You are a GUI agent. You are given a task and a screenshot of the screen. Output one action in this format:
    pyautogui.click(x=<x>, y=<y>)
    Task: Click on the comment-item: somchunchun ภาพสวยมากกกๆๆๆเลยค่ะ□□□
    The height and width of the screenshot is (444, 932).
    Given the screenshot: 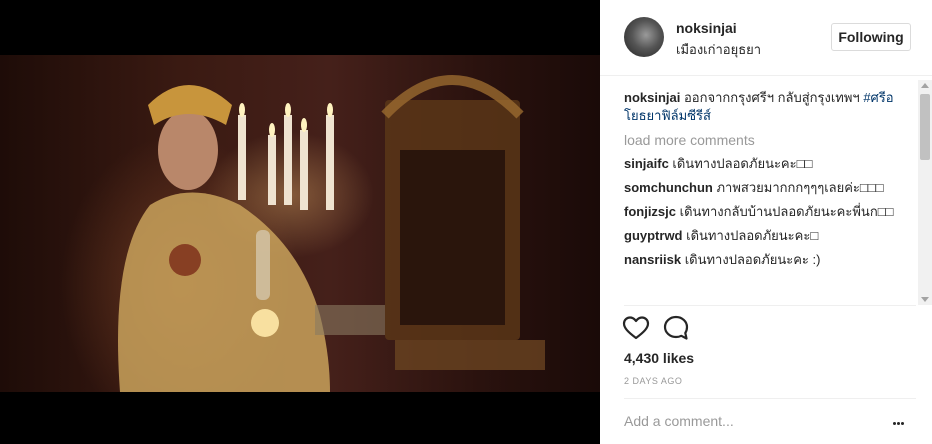 What is the action you would take?
    pyautogui.click(x=770, y=188)
    